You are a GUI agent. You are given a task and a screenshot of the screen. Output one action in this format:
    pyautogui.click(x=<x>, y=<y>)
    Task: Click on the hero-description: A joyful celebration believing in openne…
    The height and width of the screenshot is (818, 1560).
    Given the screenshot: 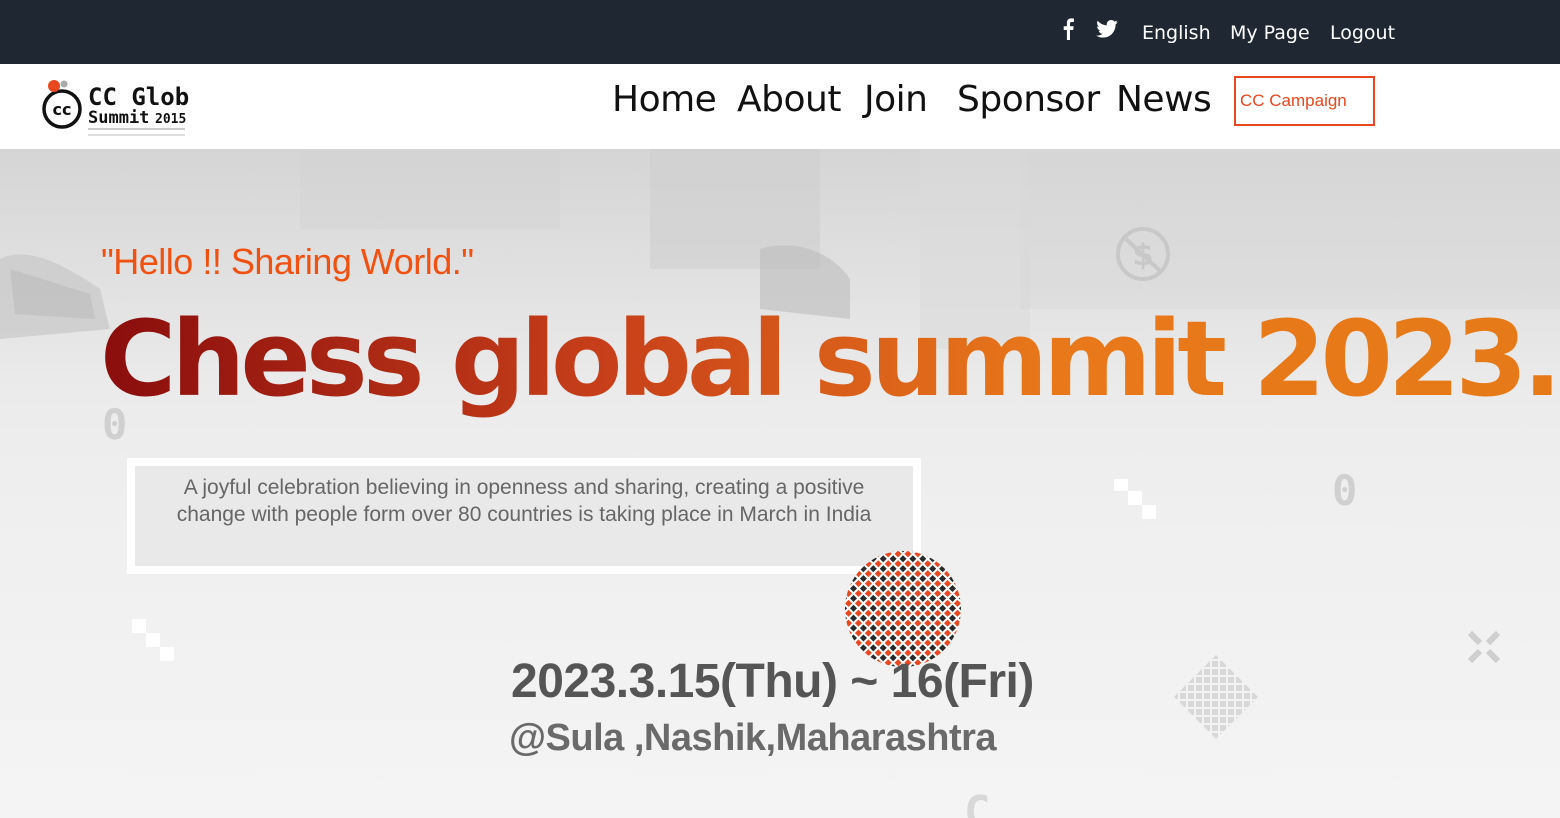 What is the action you would take?
    pyautogui.click(x=524, y=501)
    